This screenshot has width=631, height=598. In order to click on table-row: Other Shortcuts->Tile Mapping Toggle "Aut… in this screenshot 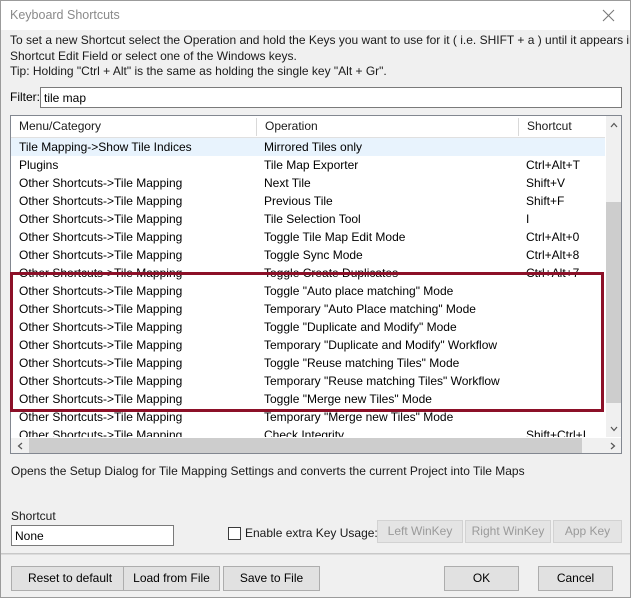, I will do `click(308, 291)`.